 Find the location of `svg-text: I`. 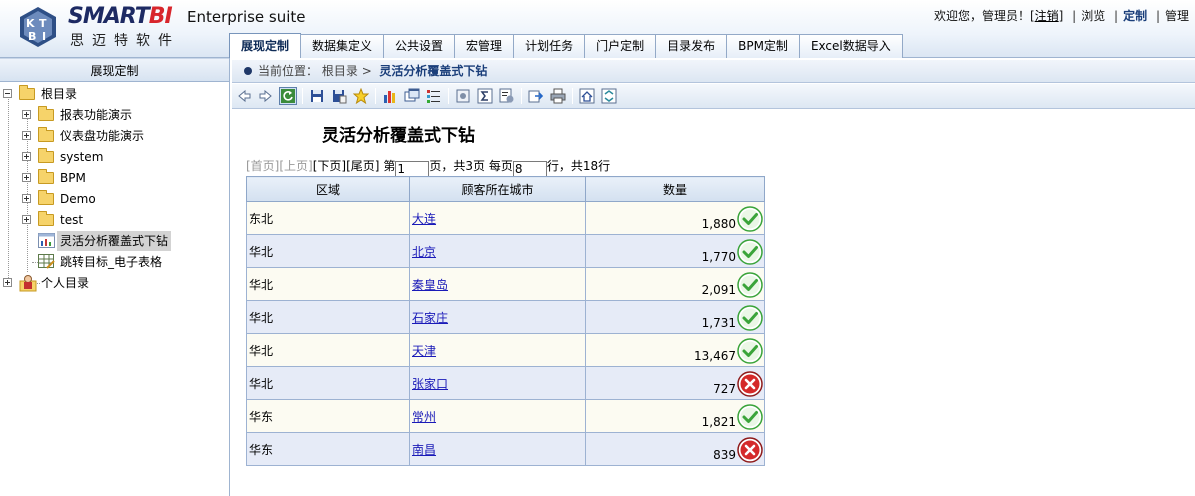

svg-text: I is located at coordinates (44, 36).